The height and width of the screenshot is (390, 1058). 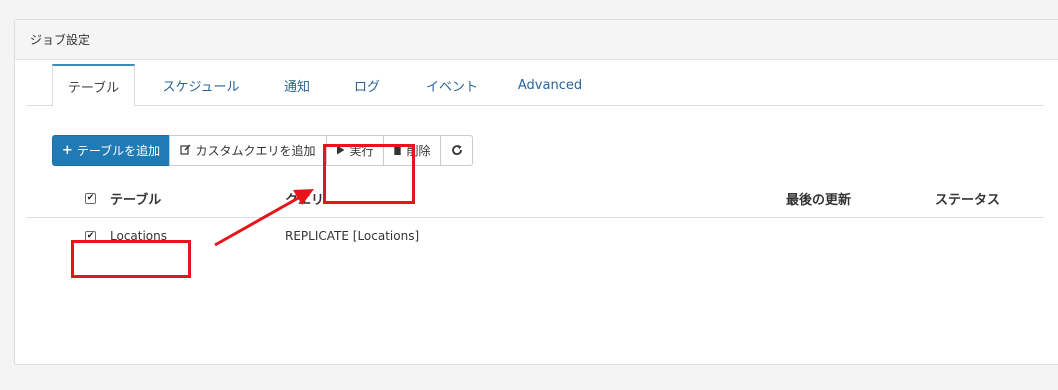 What do you see at coordinates (111, 150) in the screenshot?
I see `add-table-button: + テーブルを追加` at bounding box center [111, 150].